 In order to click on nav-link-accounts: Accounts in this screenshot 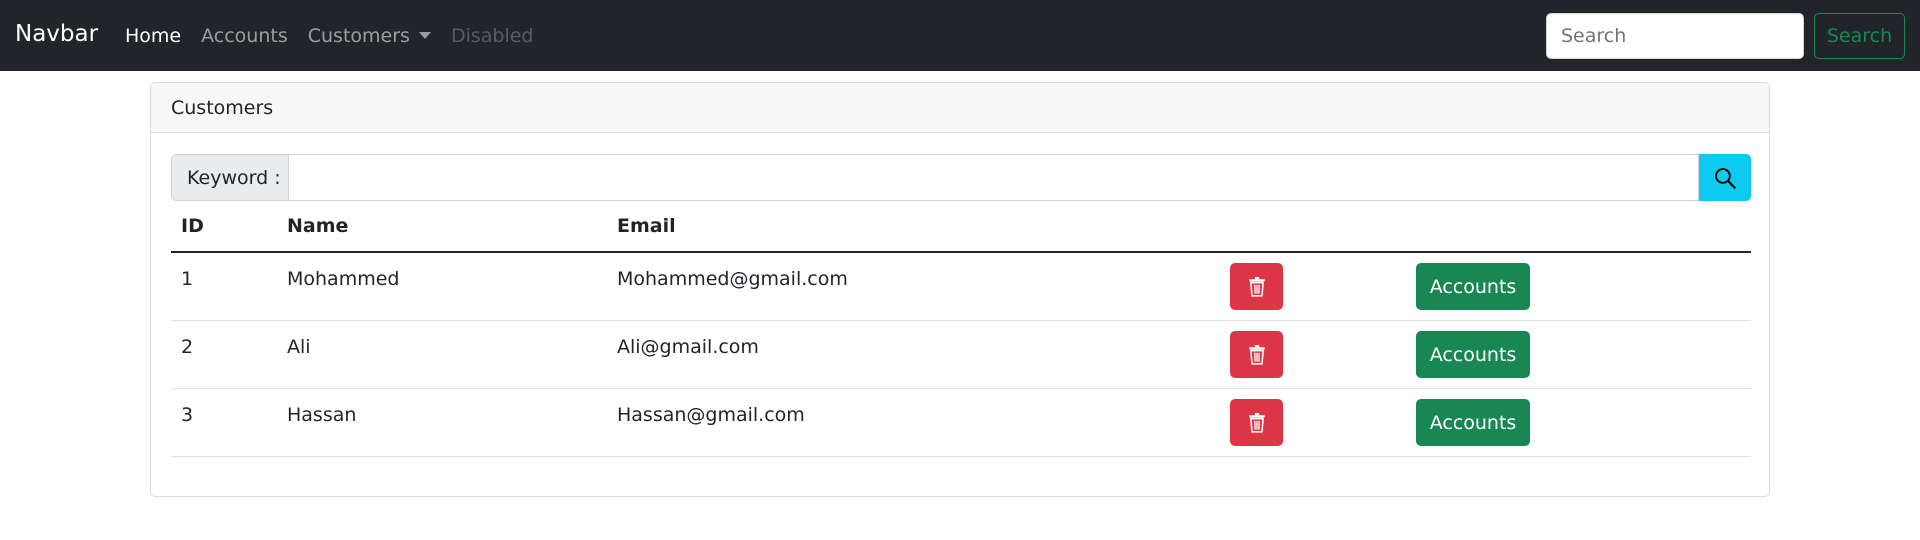, I will do `click(244, 36)`.